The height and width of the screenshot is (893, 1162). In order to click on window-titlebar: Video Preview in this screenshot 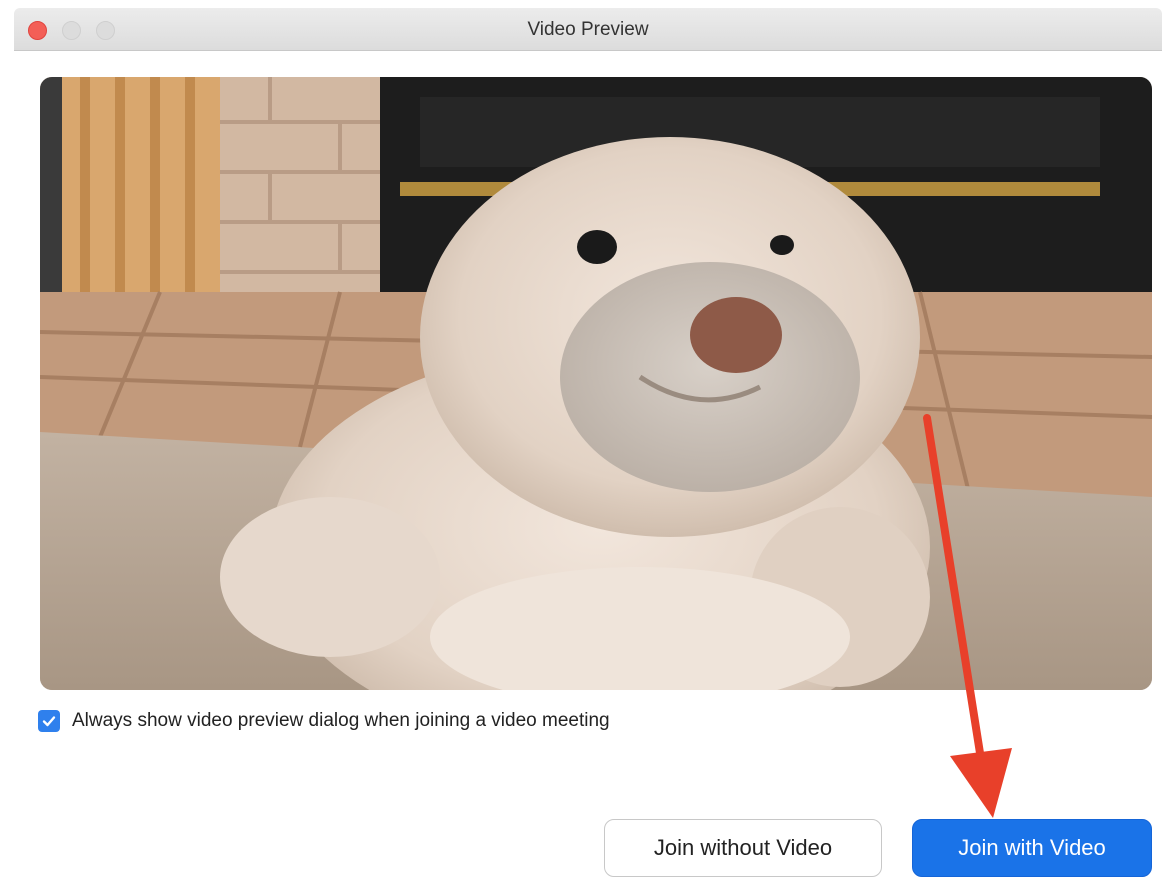, I will do `click(588, 29)`.